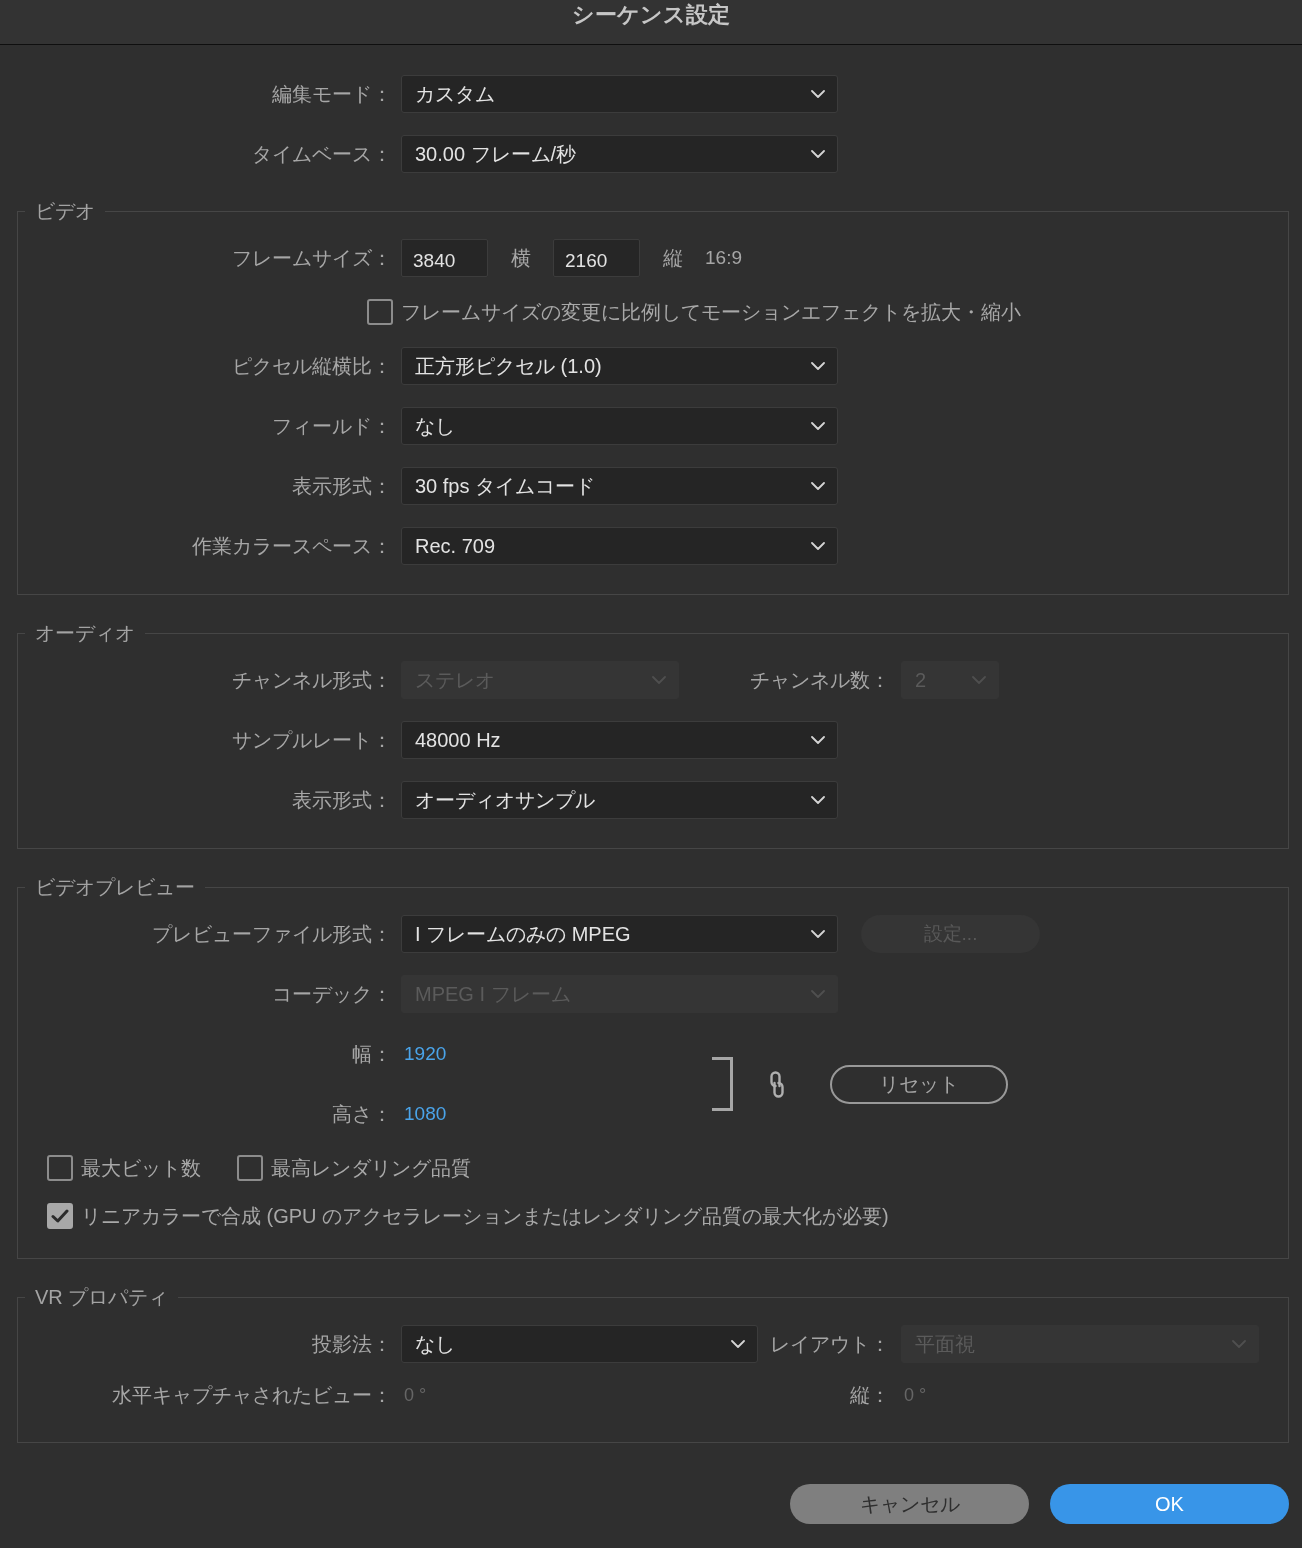 The image size is (1302, 1548). Describe the element at coordinates (596, 258) in the screenshot. I see `number-field: 2160` at that location.